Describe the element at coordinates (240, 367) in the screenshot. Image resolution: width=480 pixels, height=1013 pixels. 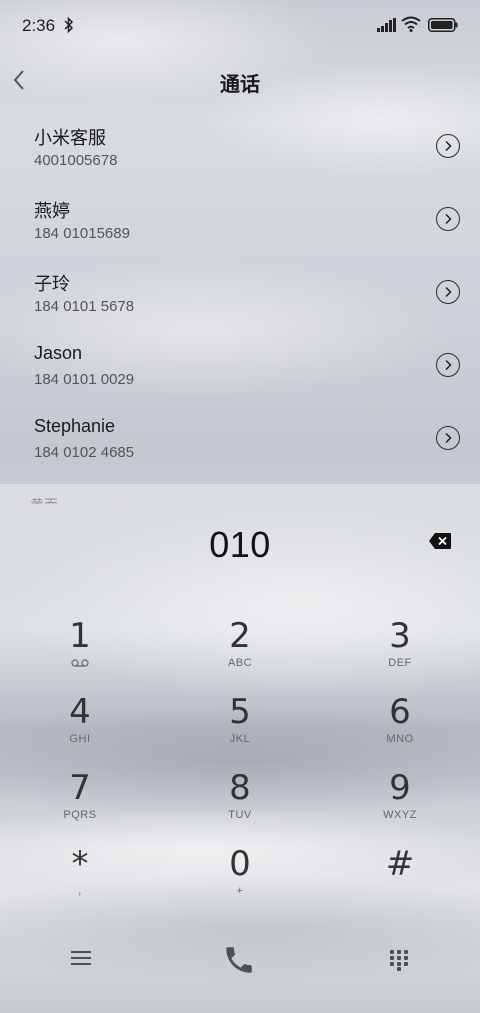
I see `contact-row: Jason 184 0101 0029` at that location.